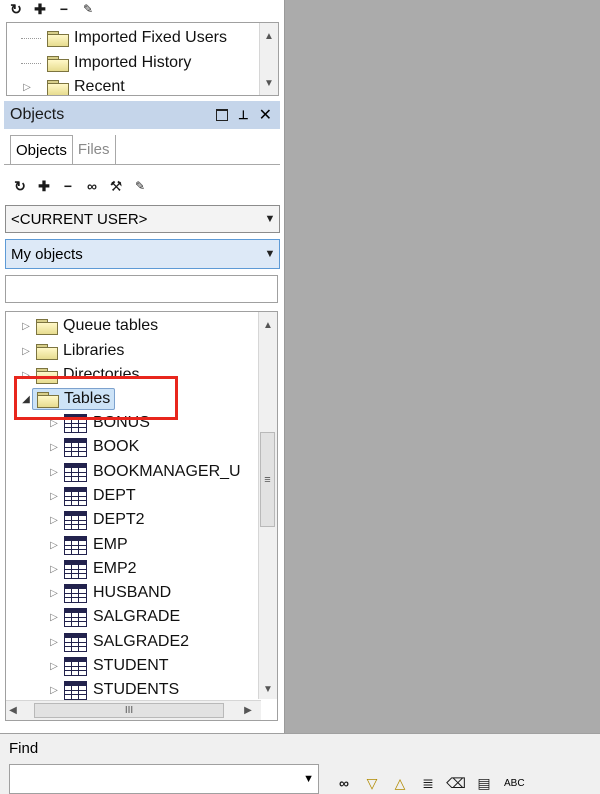  What do you see at coordinates (13, 710) in the screenshot?
I see `scroll-left-icon: ◀` at bounding box center [13, 710].